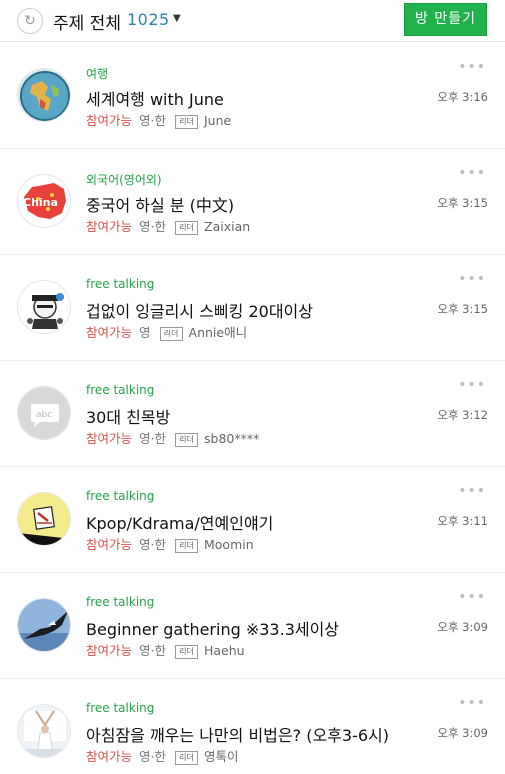 This screenshot has width=505, height=774. What do you see at coordinates (44, 625) in the screenshot?
I see `eagle-avatar` at bounding box center [44, 625].